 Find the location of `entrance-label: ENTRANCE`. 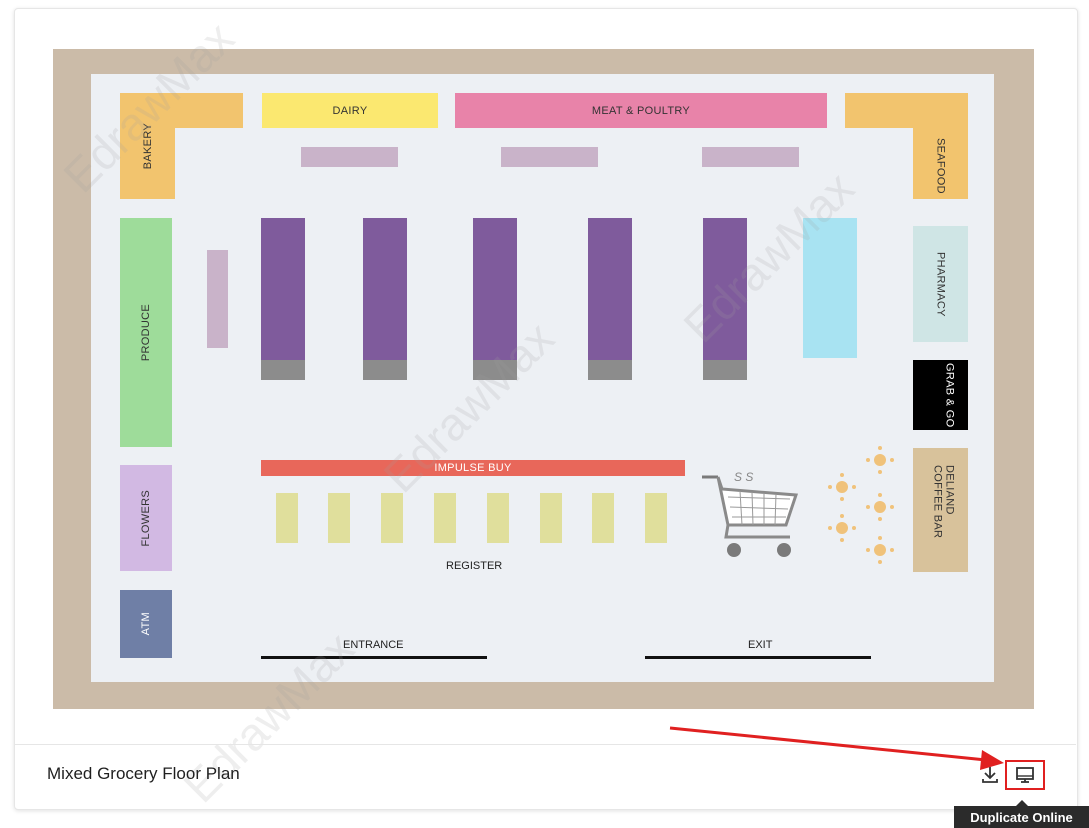

entrance-label: ENTRANCE is located at coordinates (373, 645).